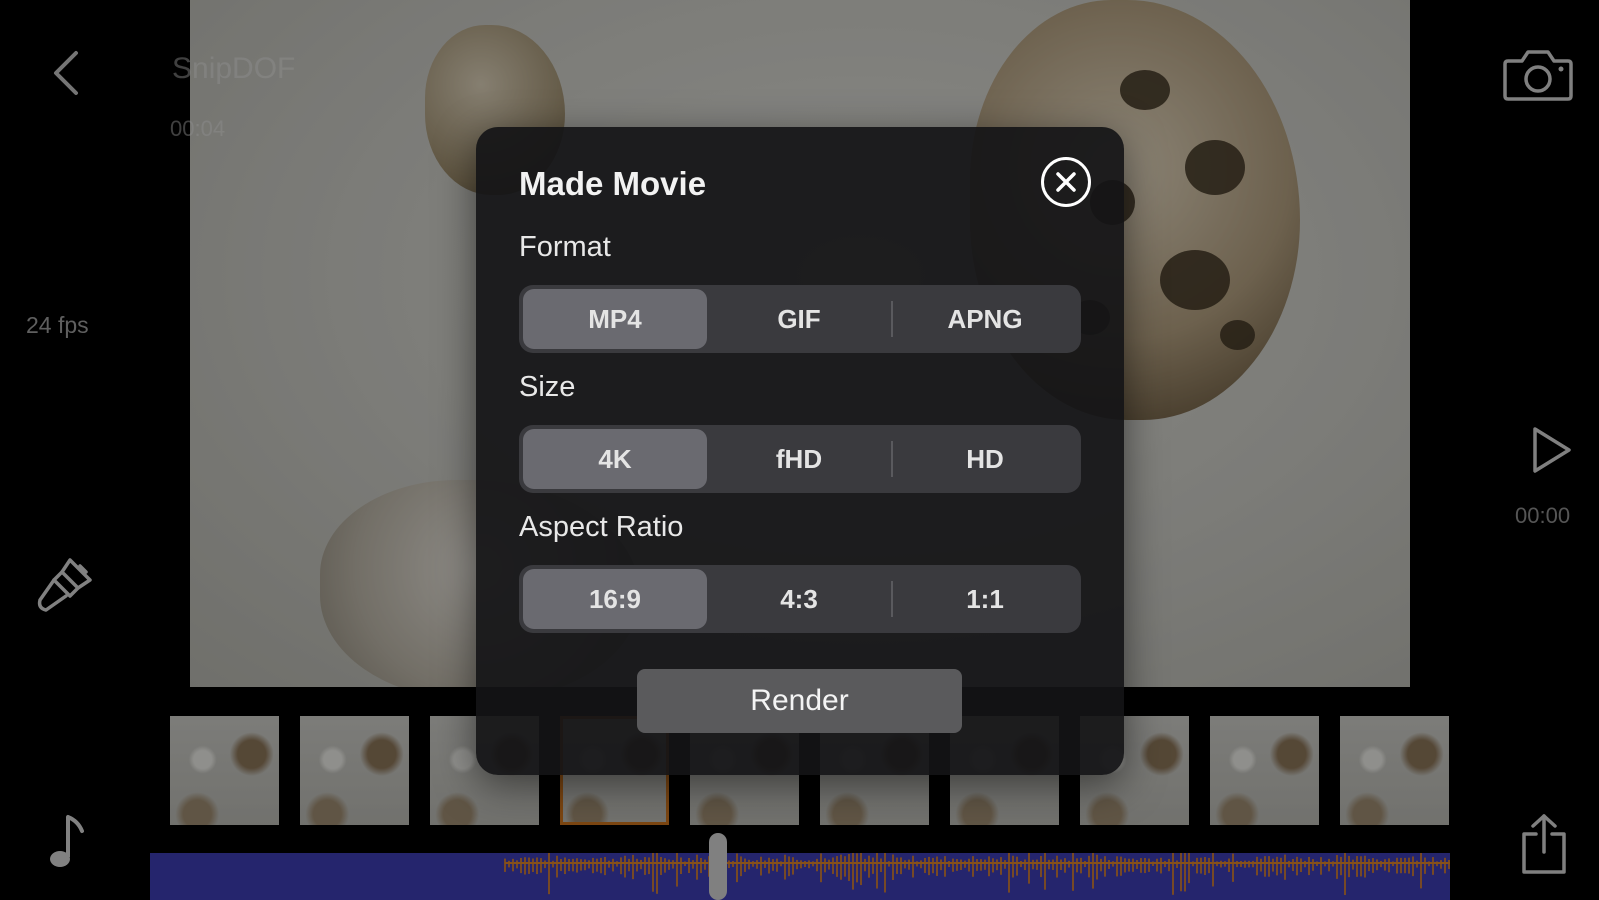 The width and height of the screenshot is (1599, 900). I want to click on size-option-fhd: fHD, so click(799, 459).